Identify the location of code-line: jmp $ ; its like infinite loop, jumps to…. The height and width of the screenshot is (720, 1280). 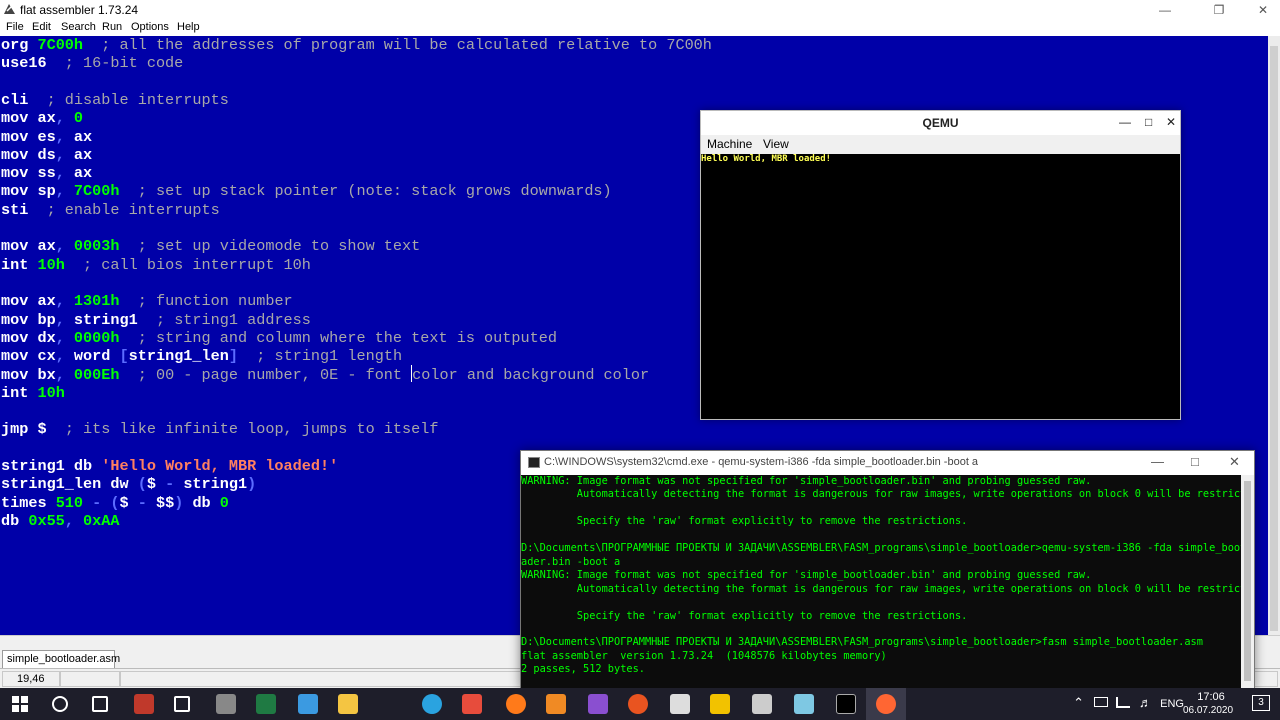
(220, 429).